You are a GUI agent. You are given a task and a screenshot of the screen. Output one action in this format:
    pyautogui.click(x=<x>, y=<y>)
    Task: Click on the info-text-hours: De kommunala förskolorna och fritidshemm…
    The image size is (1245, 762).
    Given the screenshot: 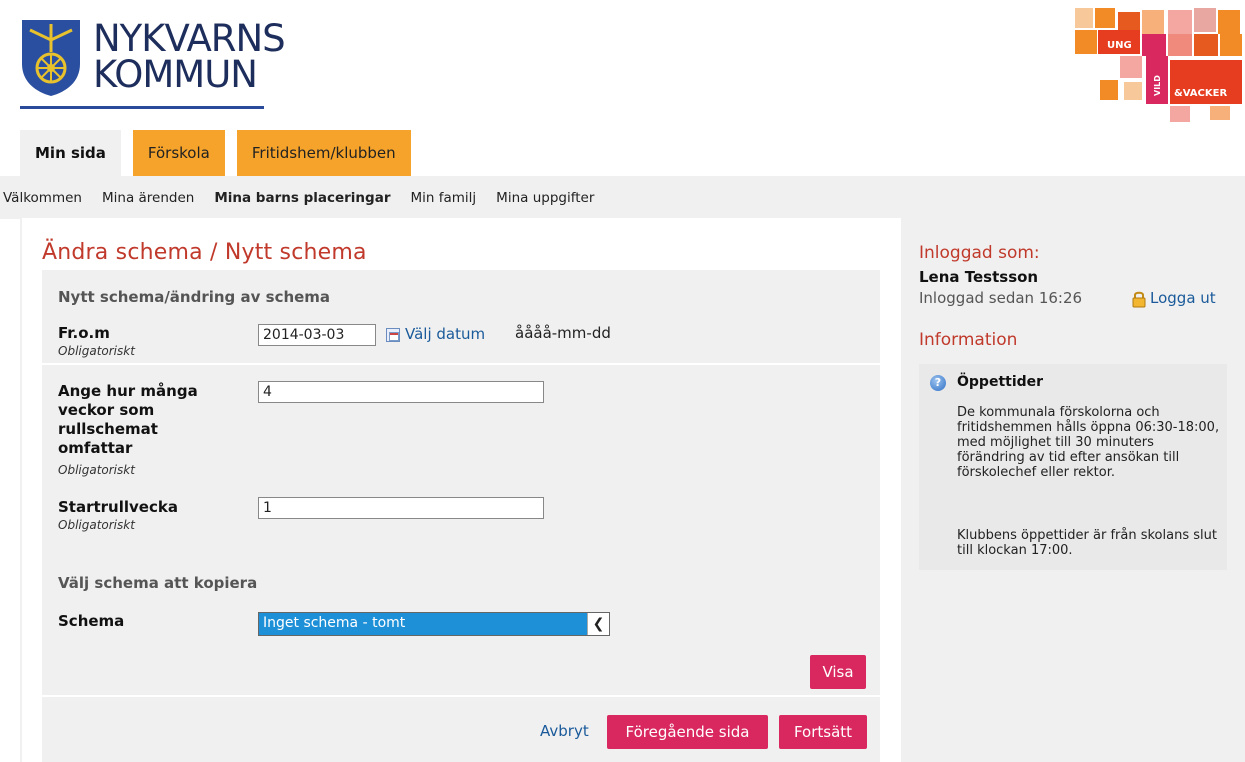 What is the action you would take?
    pyautogui.click(x=1088, y=442)
    